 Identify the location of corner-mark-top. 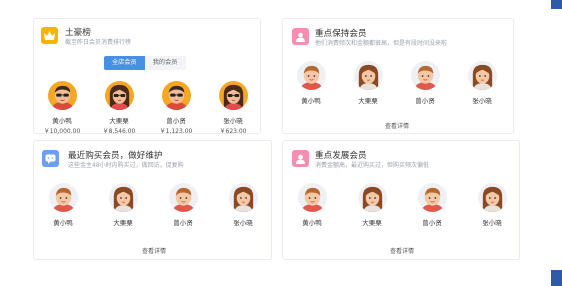
(556, 4).